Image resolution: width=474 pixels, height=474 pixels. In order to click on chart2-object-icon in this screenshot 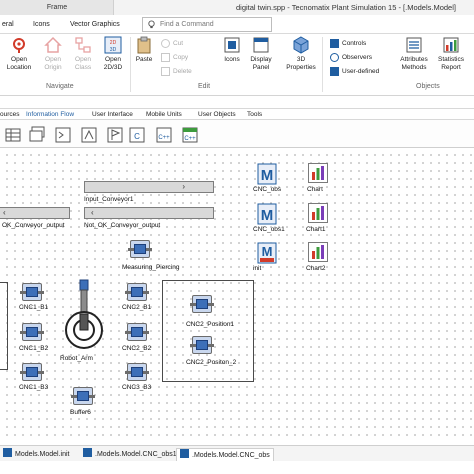, I will do `click(318, 252)`.